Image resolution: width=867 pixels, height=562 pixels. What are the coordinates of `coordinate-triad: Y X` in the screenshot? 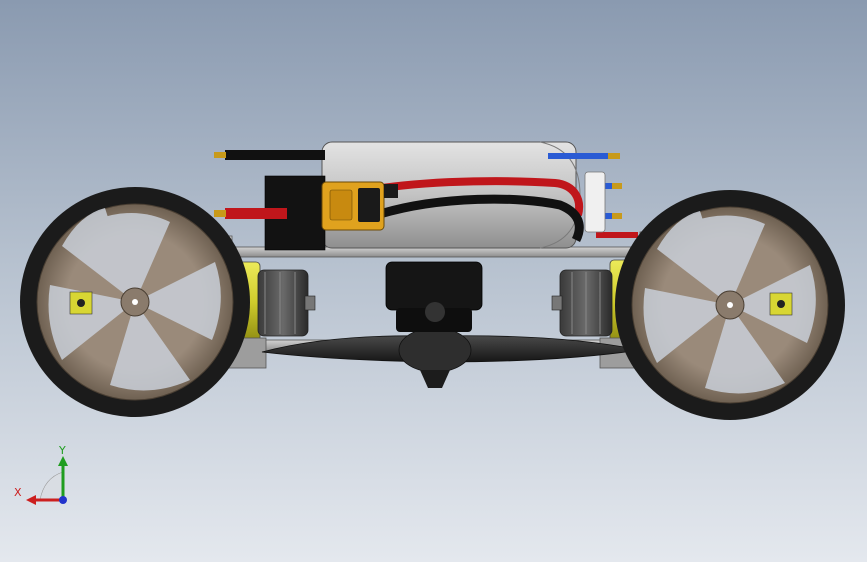 It's located at (41, 474).